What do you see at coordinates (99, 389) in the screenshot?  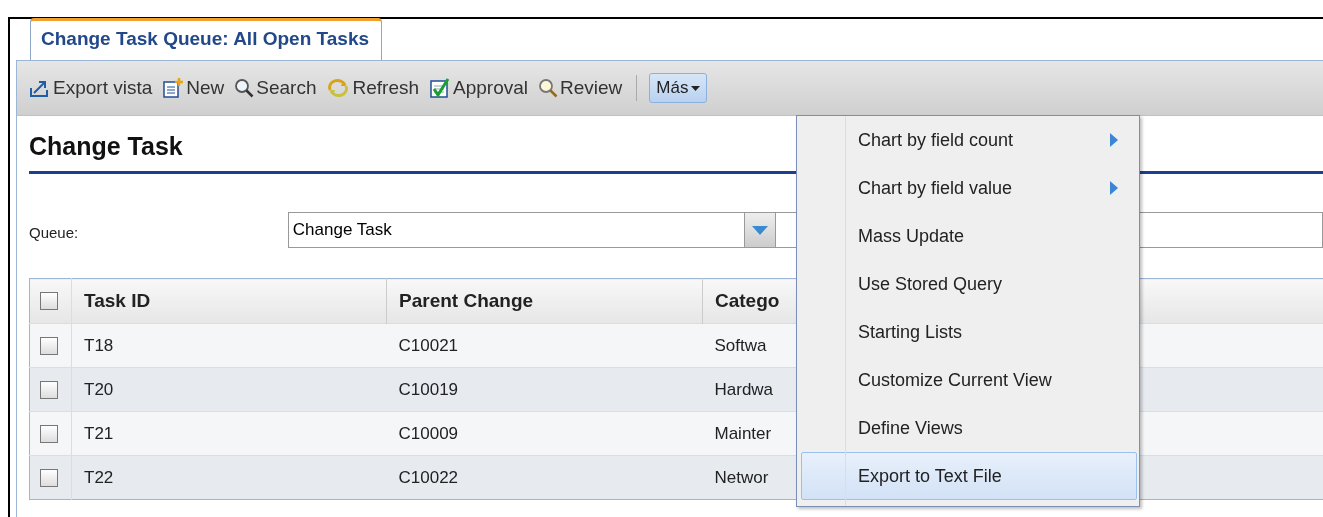 I see `table-cell: T20` at bounding box center [99, 389].